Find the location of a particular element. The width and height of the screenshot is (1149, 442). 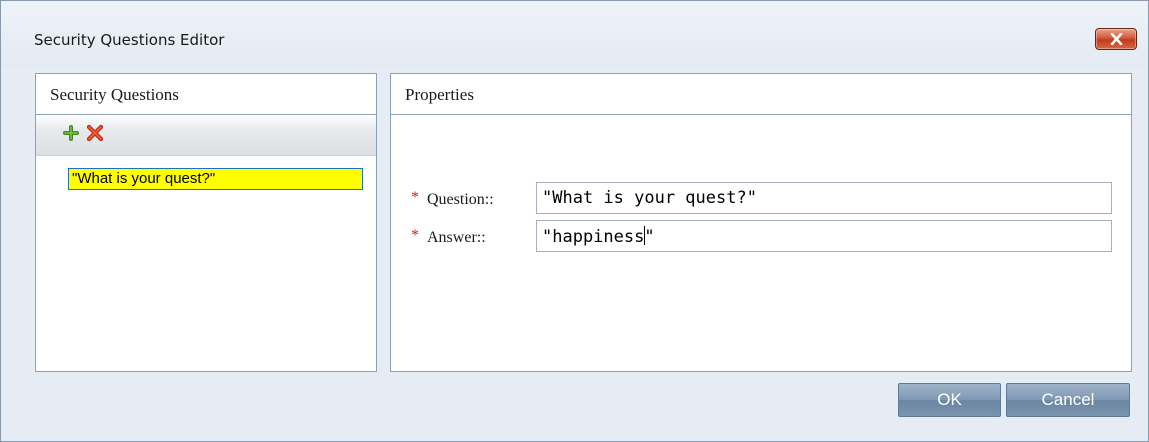

ok-button: OK is located at coordinates (949, 400).